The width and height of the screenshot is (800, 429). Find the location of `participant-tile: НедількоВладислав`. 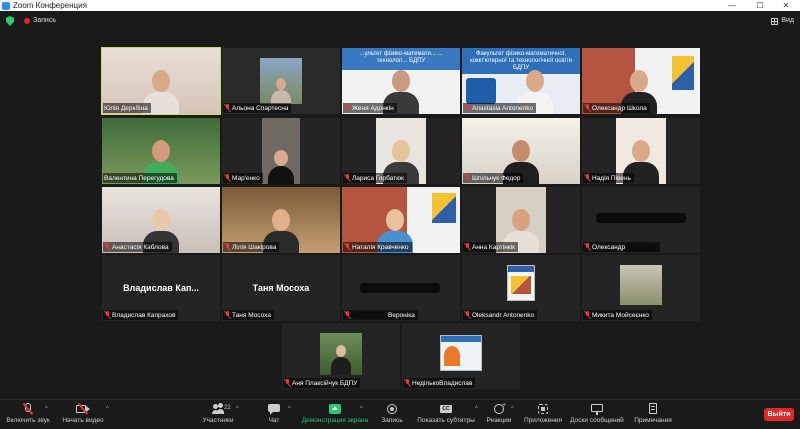

participant-tile: НедількоВладислав is located at coordinates (461, 356).